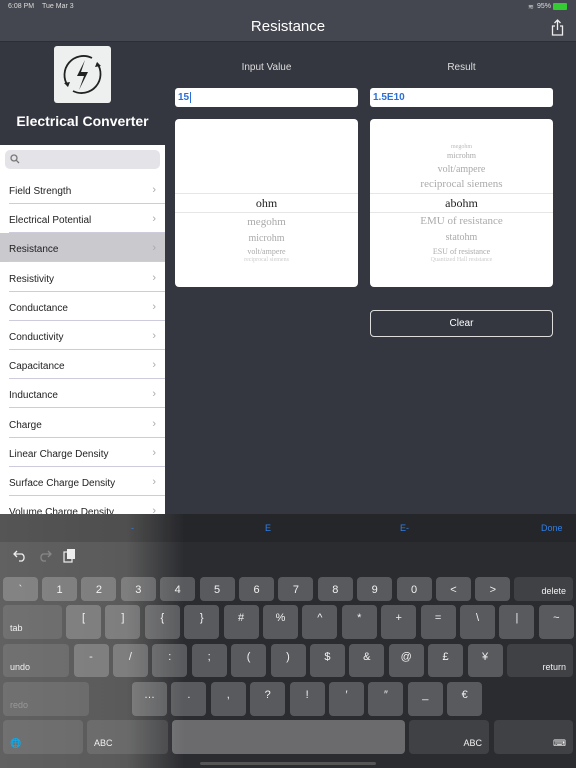  What do you see at coordinates (461, 67) in the screenshot?
I see `result-label: Result` at bounding box center [461, 67].